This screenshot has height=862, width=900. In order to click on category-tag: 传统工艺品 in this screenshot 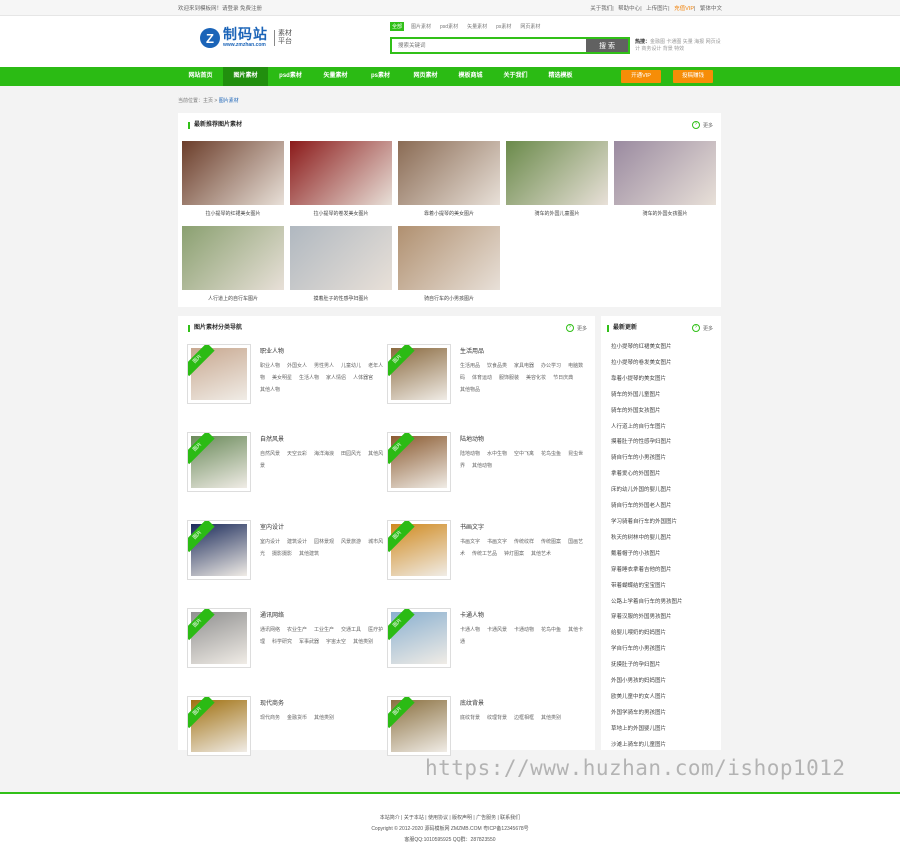, I will do `click(484, 554)`.